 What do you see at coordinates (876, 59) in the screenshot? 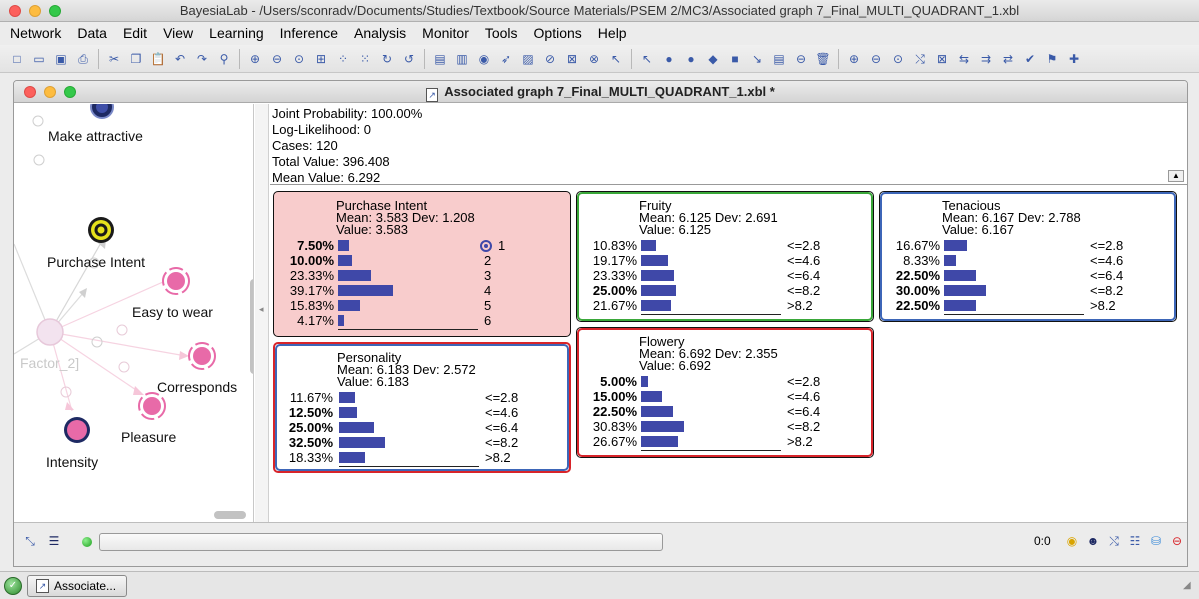
I see `search-zoom-out-icon: ⊖` at bounding box center [876, 59].